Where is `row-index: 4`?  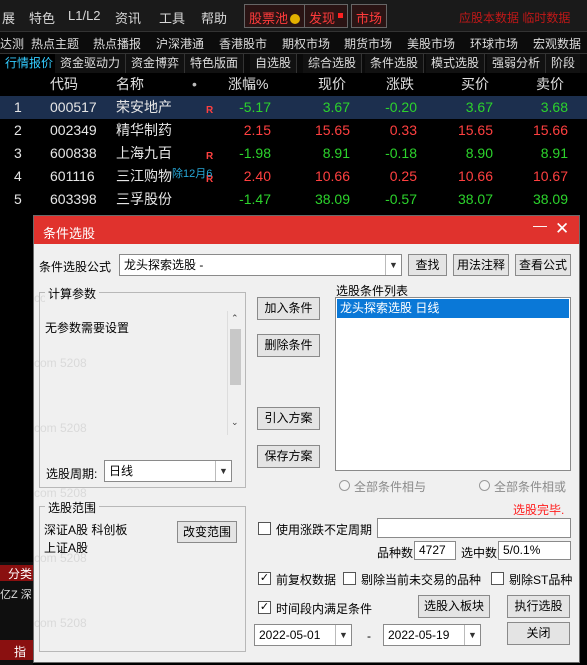
row-index: 4 is located at coordinates (18, 176).